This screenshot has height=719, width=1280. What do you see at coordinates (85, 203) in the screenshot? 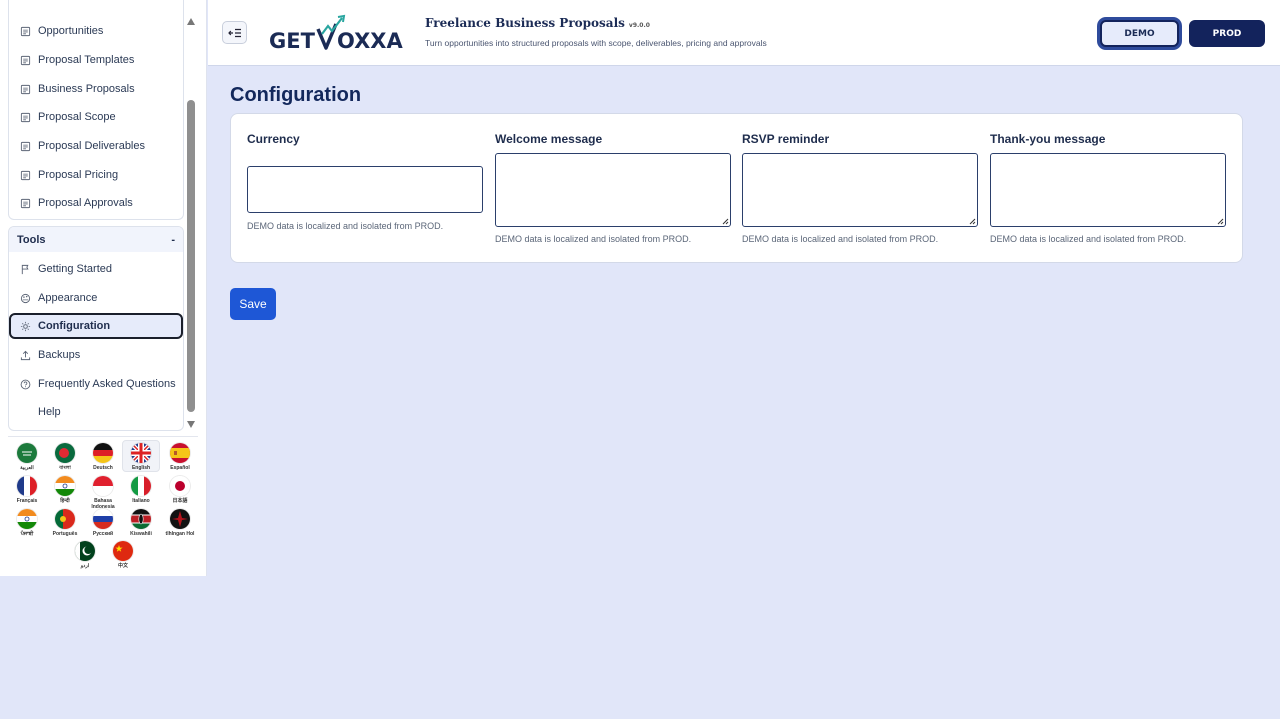
I see `sidebar-item-label: Proposal Approvals` at bounding box center [85, 203].